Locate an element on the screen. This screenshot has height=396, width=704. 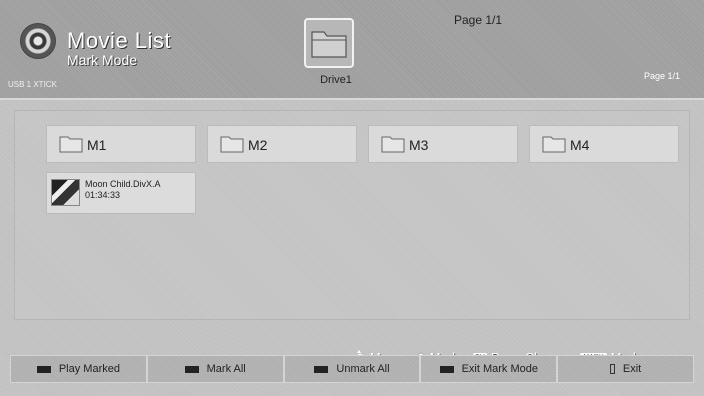
play-marked-button: Play Marked is located at coordinates (78, 369).